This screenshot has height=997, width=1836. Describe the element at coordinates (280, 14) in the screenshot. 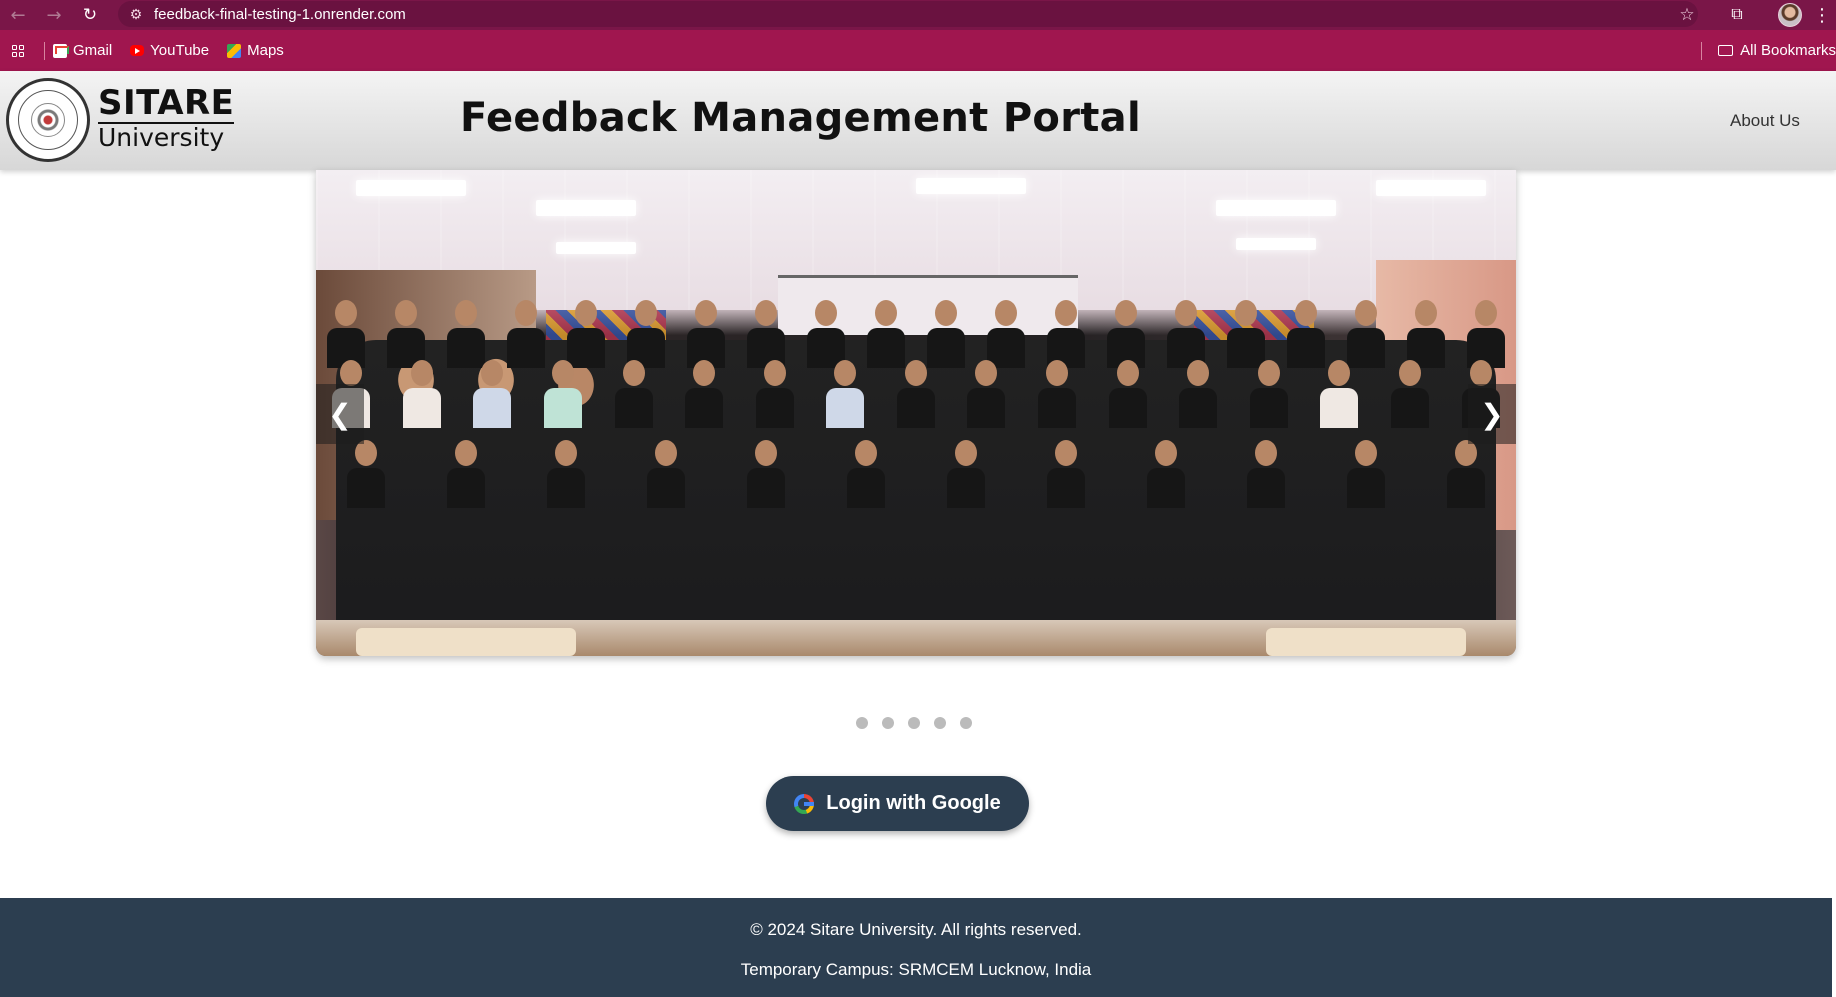

I see `url-text: feedback-final-testing-1.onrender.com` at that location.